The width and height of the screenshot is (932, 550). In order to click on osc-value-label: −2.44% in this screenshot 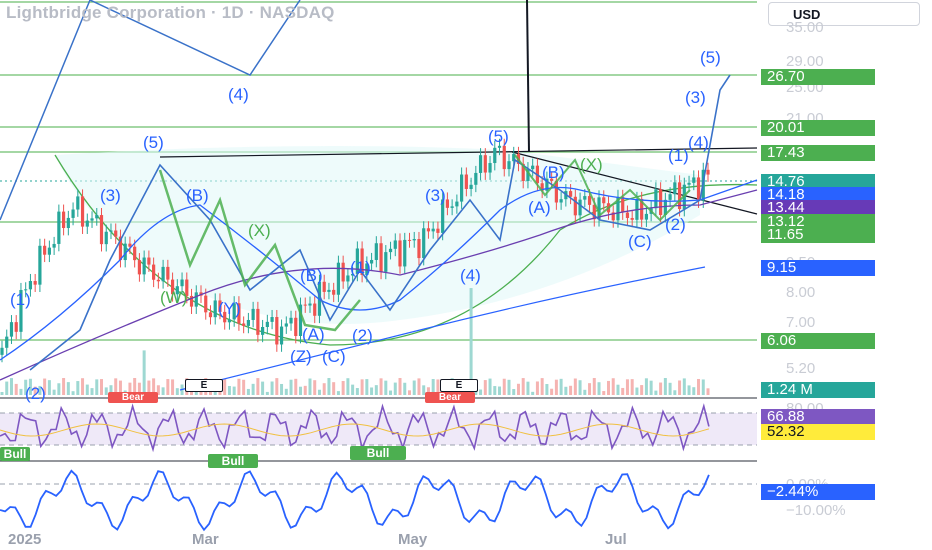, I will do `click(818, 492)`.